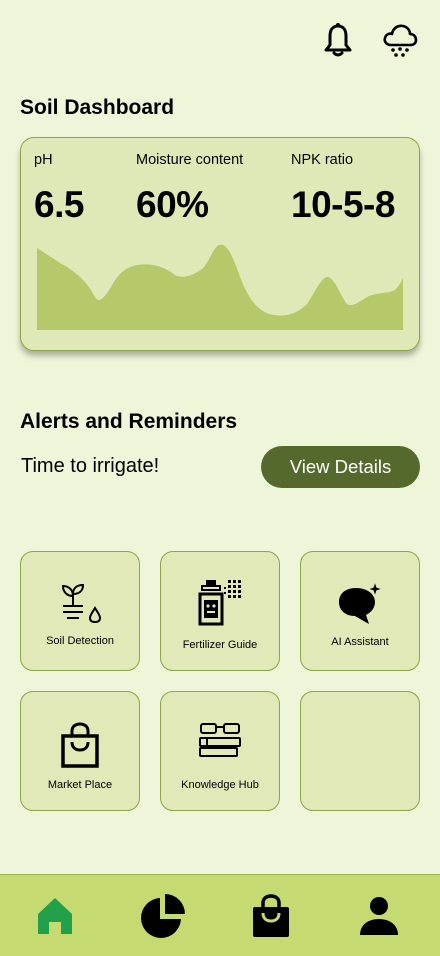  I want to click on cloud-rain-icon, so click(400, 40).